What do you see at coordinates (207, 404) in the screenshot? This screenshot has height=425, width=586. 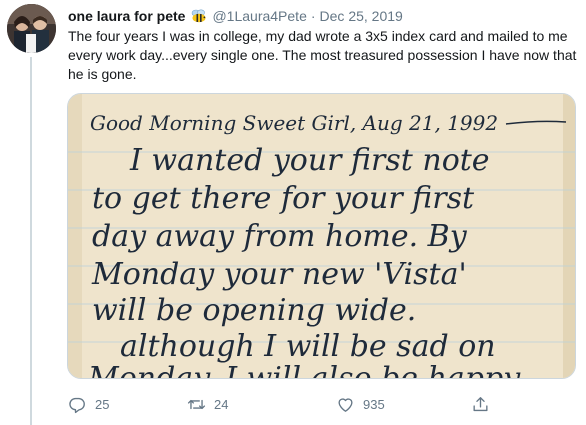 I see `retweet-button: 24` at bounding box center [207, 404].